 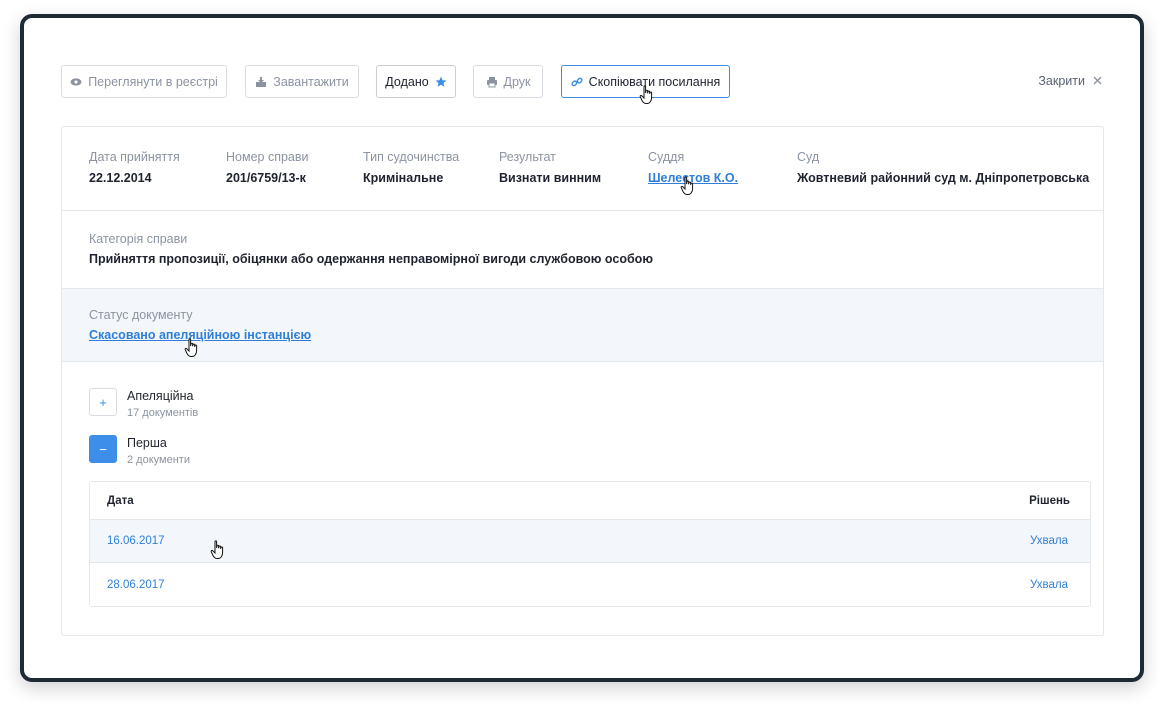 What do you see at coordinates (590, 501) in the screenshot?
I see `table-header: Дата Рішень` at bounding box center [590, 501].